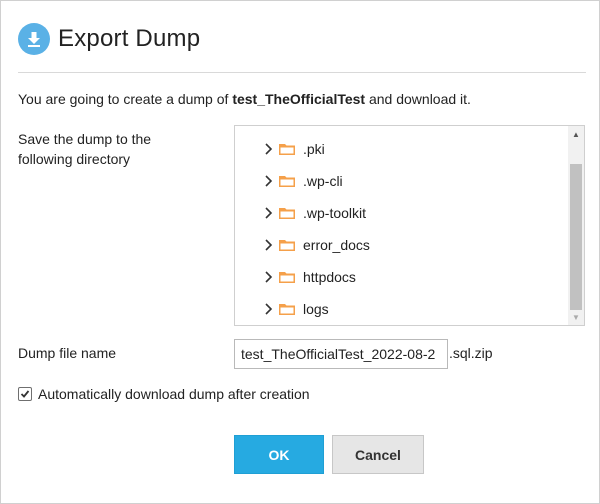  Describe the element at coordinates (402, 149) in the screenshot. I see `tree-item: .pki` at that location.